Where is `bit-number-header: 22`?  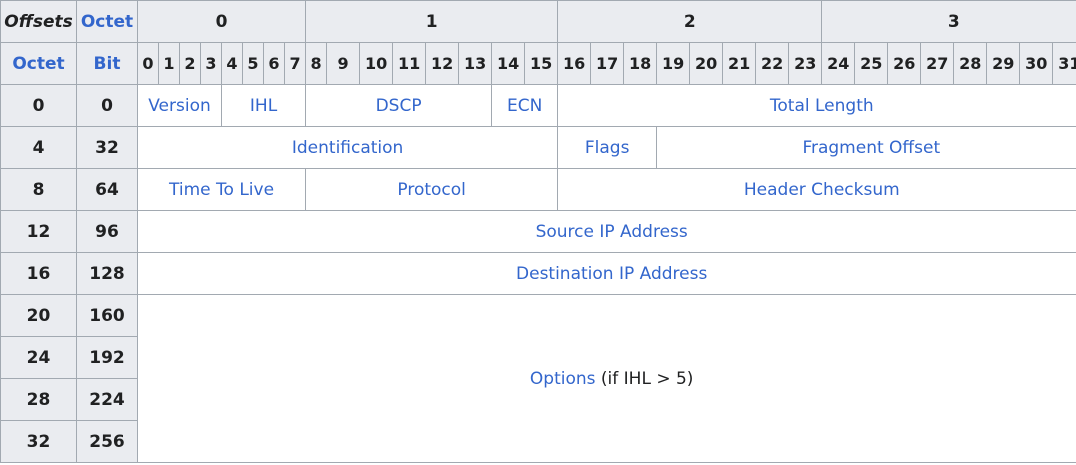
bit-number-header: 22 is located at coordinates (772, 63).